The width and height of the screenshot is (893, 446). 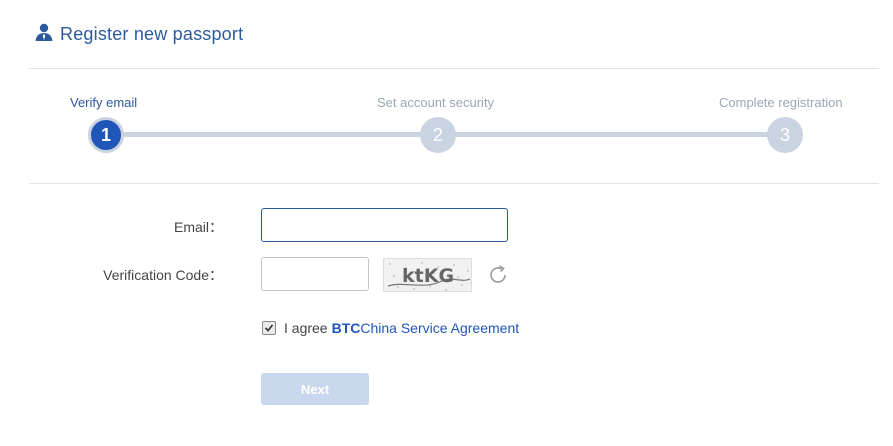 I want to click on agreement-brand: BTC, so click(x=346, y=328).